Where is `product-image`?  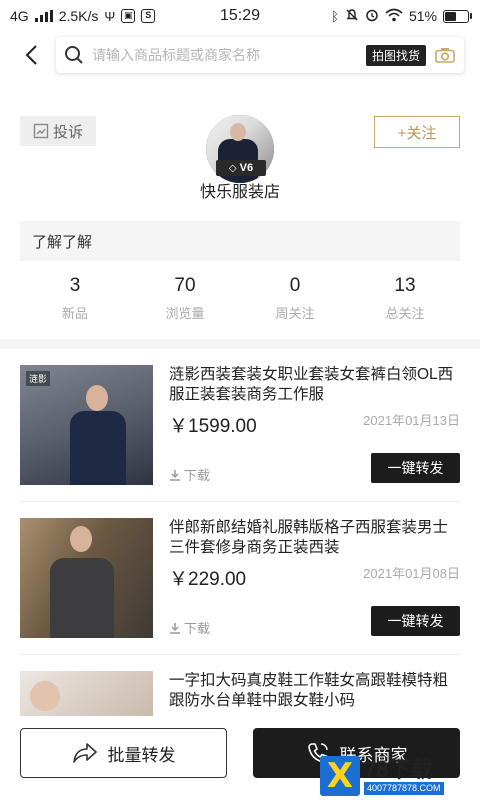 product-image is located at coordinates (86, 578).